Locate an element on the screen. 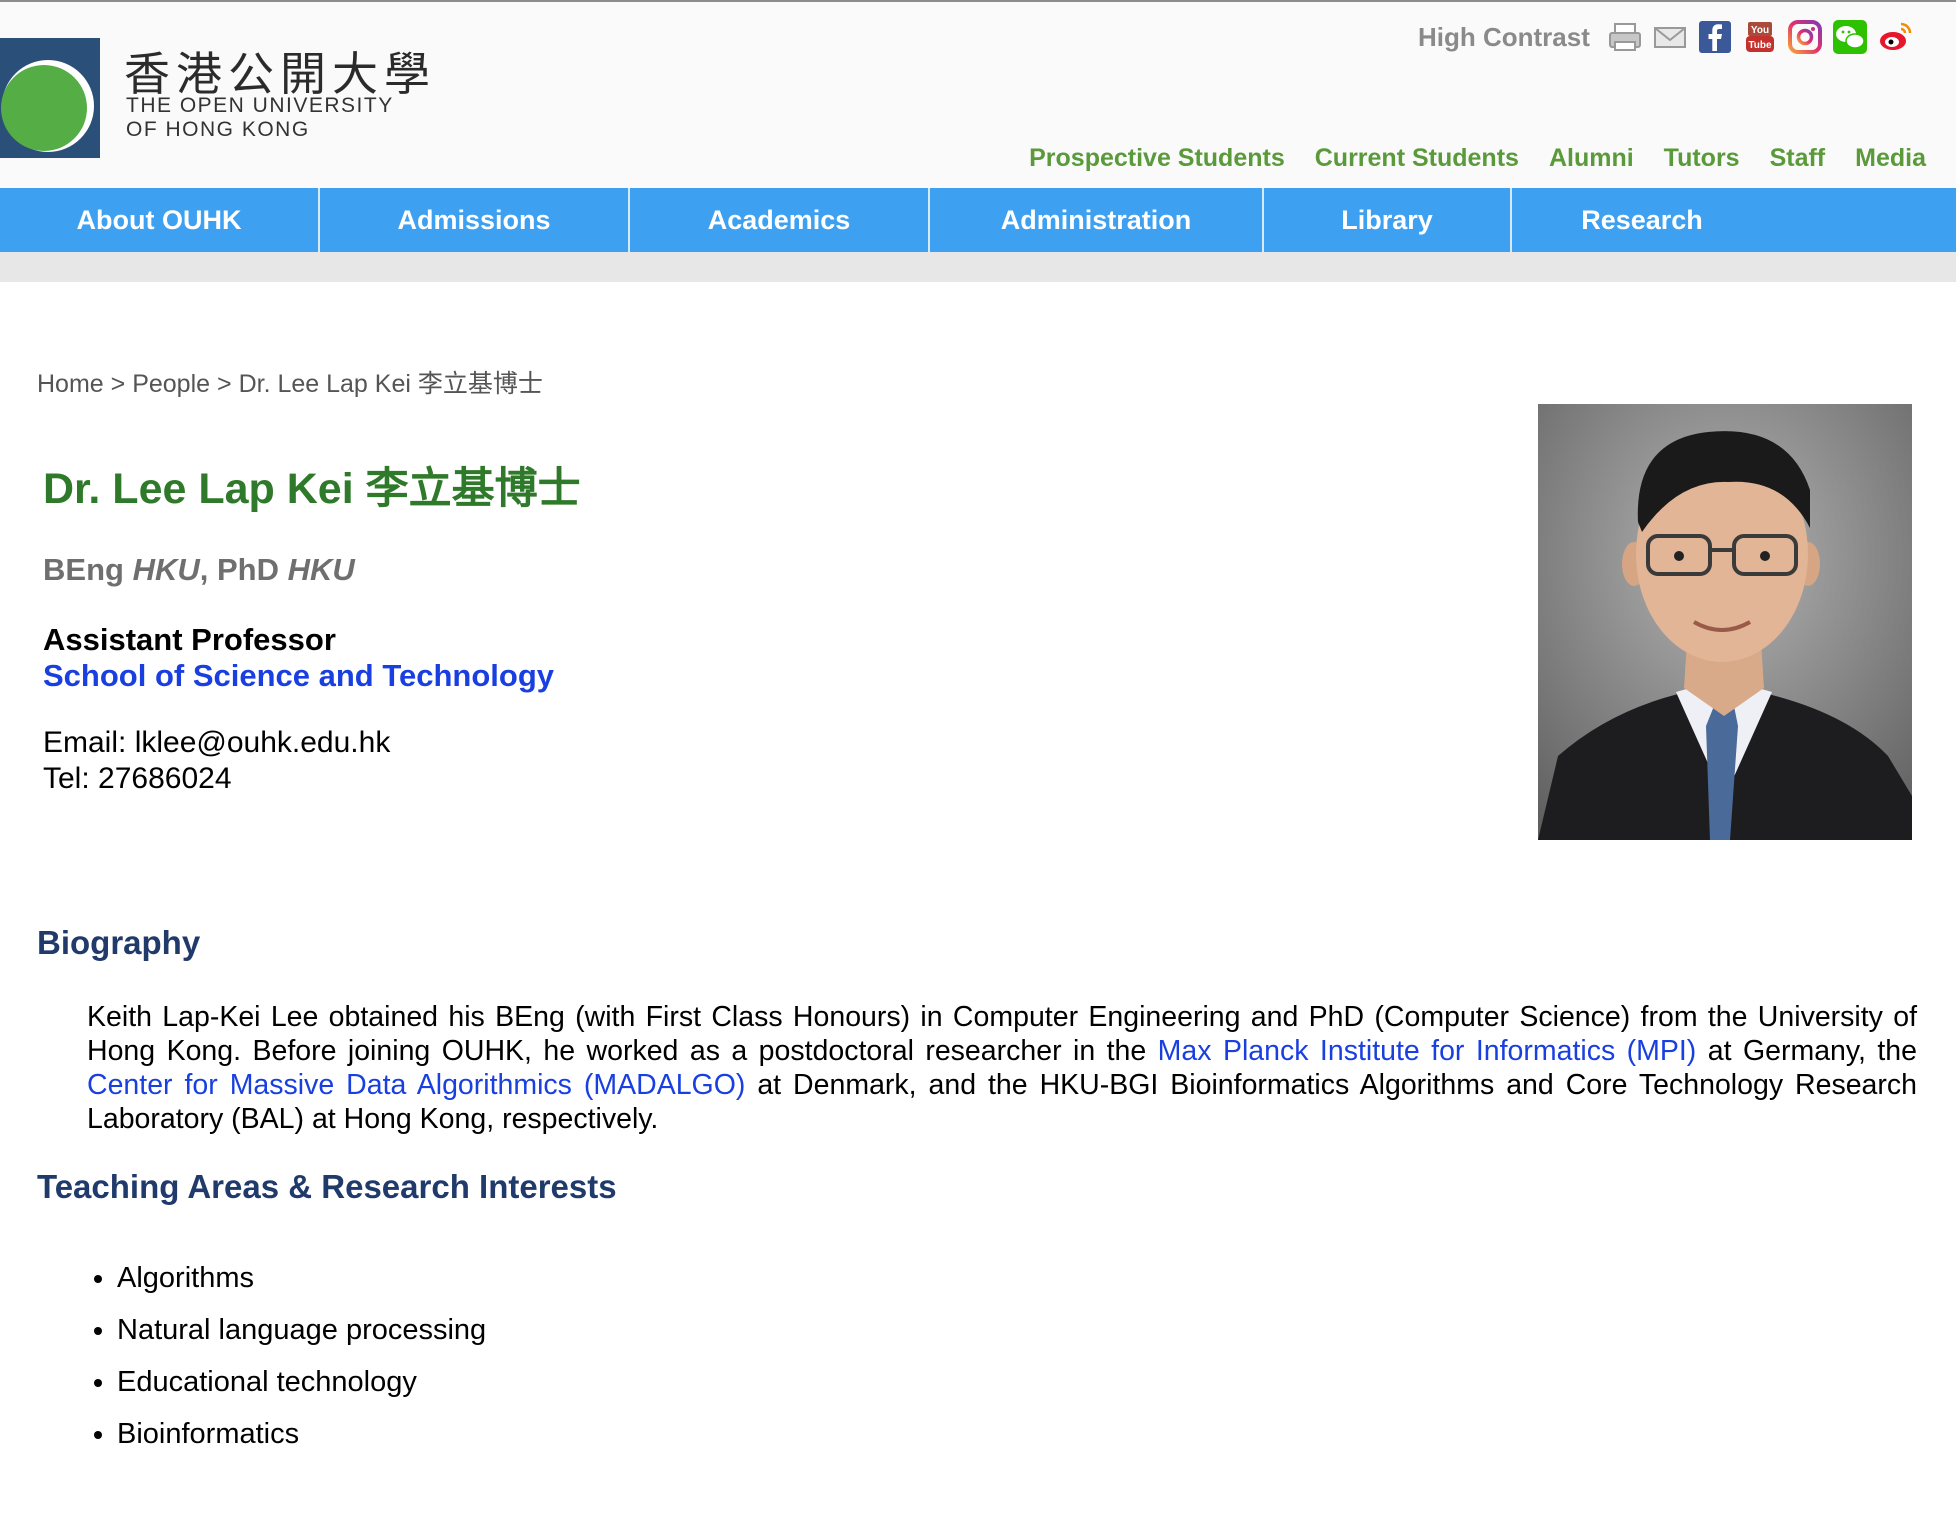 This screenshot has height=1516, width=1956. high-contrast-toggle: High Contrast is located at coordinates (1504, 37).